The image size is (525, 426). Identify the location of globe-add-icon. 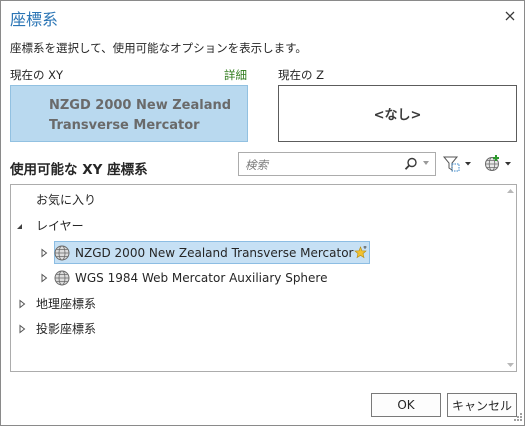
(498, 163).